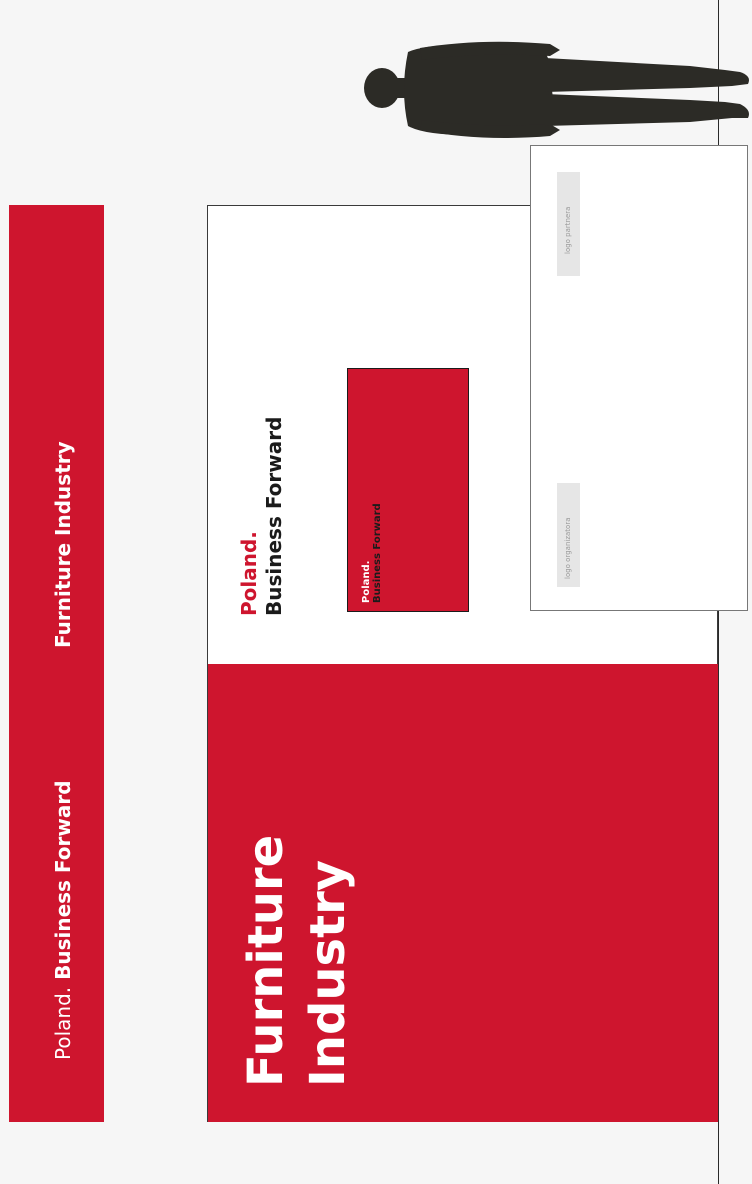 The height and width of the screenshot is (1184, 752). What do you see at coordinates (274, 516) in the screenshot?
I see `main-brand-business-forward: Business Forward` at bounding box center [274, 516].